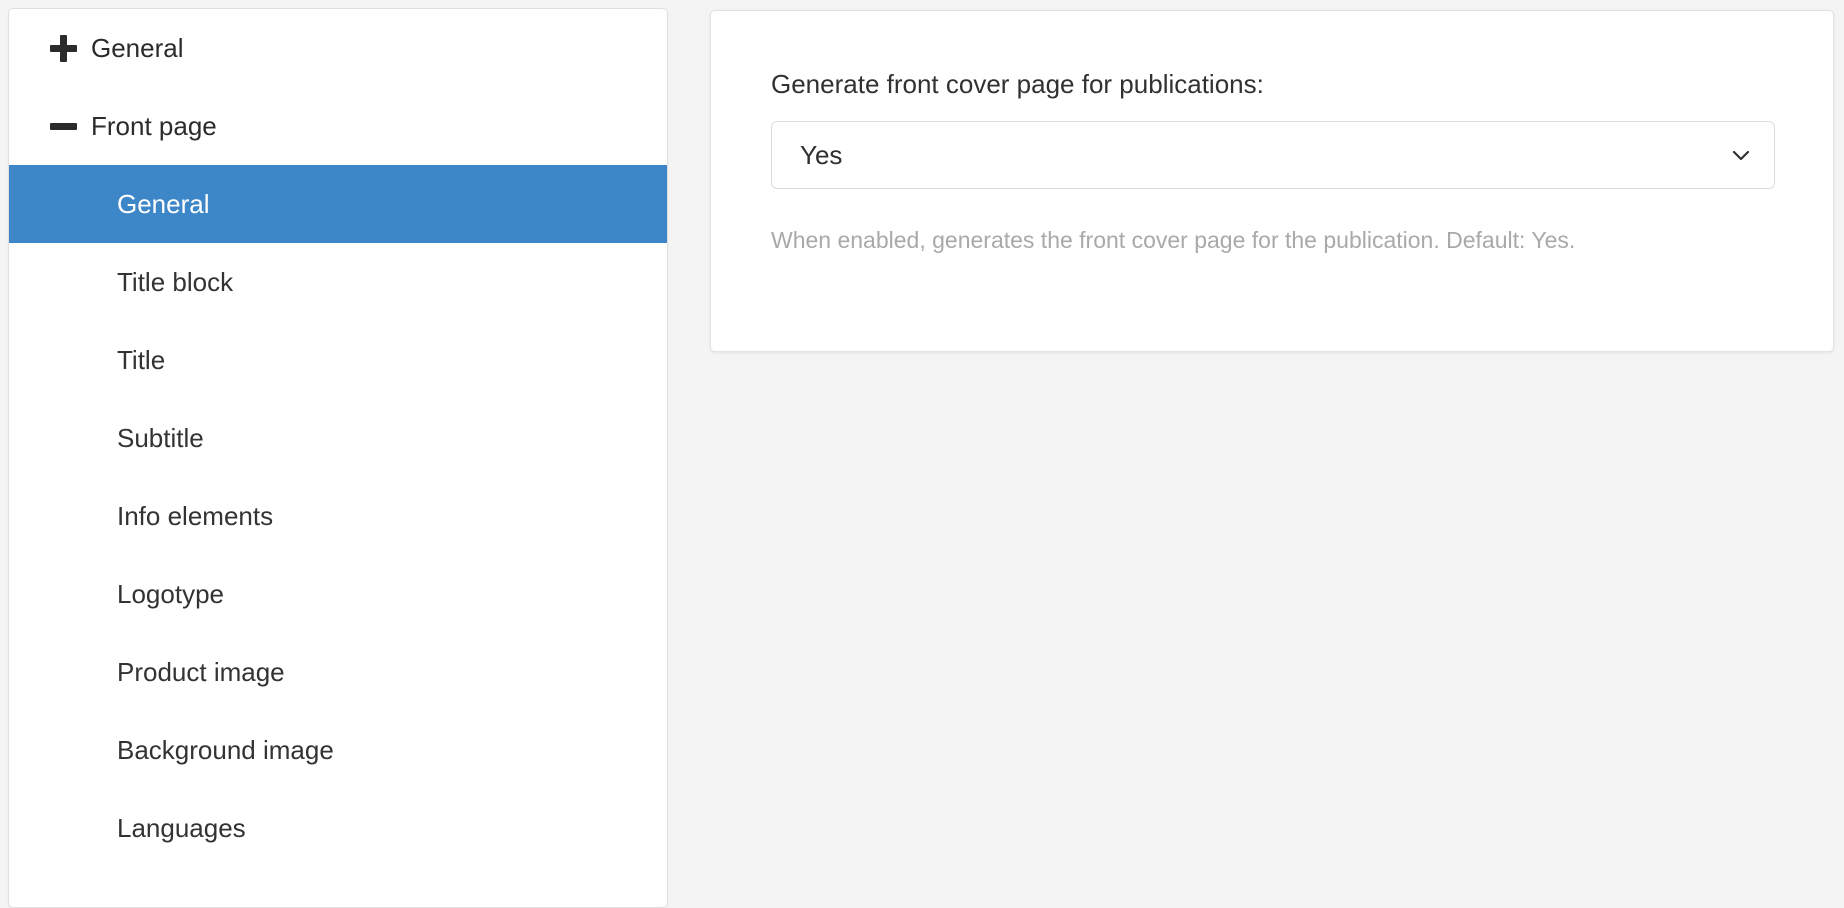 The image size is (1844, 908). What do you see at coordinates (154, 126) in the screenshot?
I see `sidebar-item-label: Front page` at bounding box center [154, 126].